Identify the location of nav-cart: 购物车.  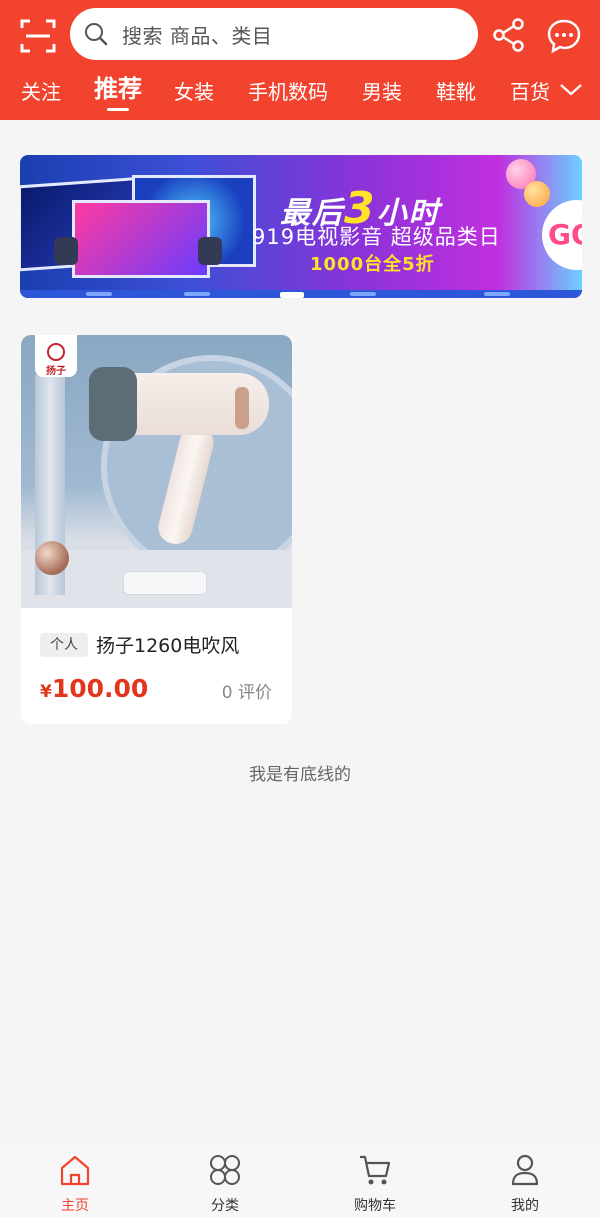
(375, 1181).